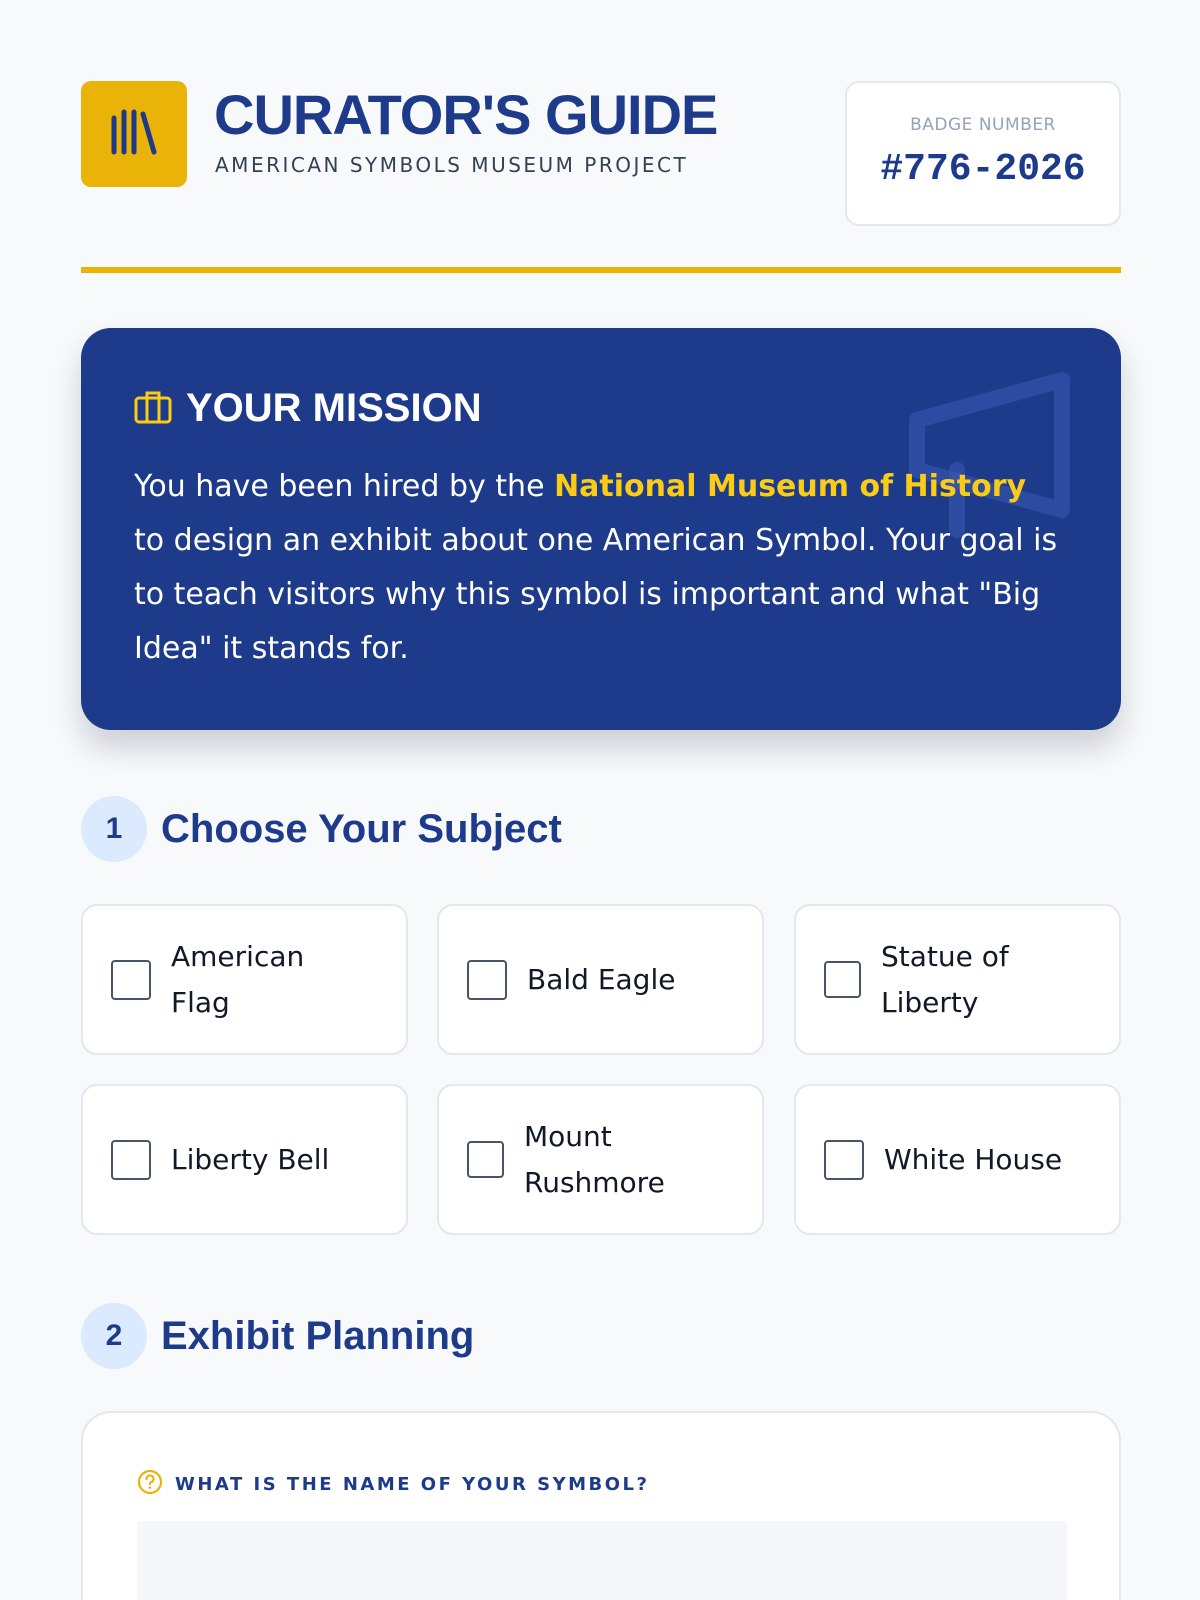 Image resolution: width=1200 pixels, height=1600 pixels. I want to click on option-label: Liberty Bell, so click(250, 1159).